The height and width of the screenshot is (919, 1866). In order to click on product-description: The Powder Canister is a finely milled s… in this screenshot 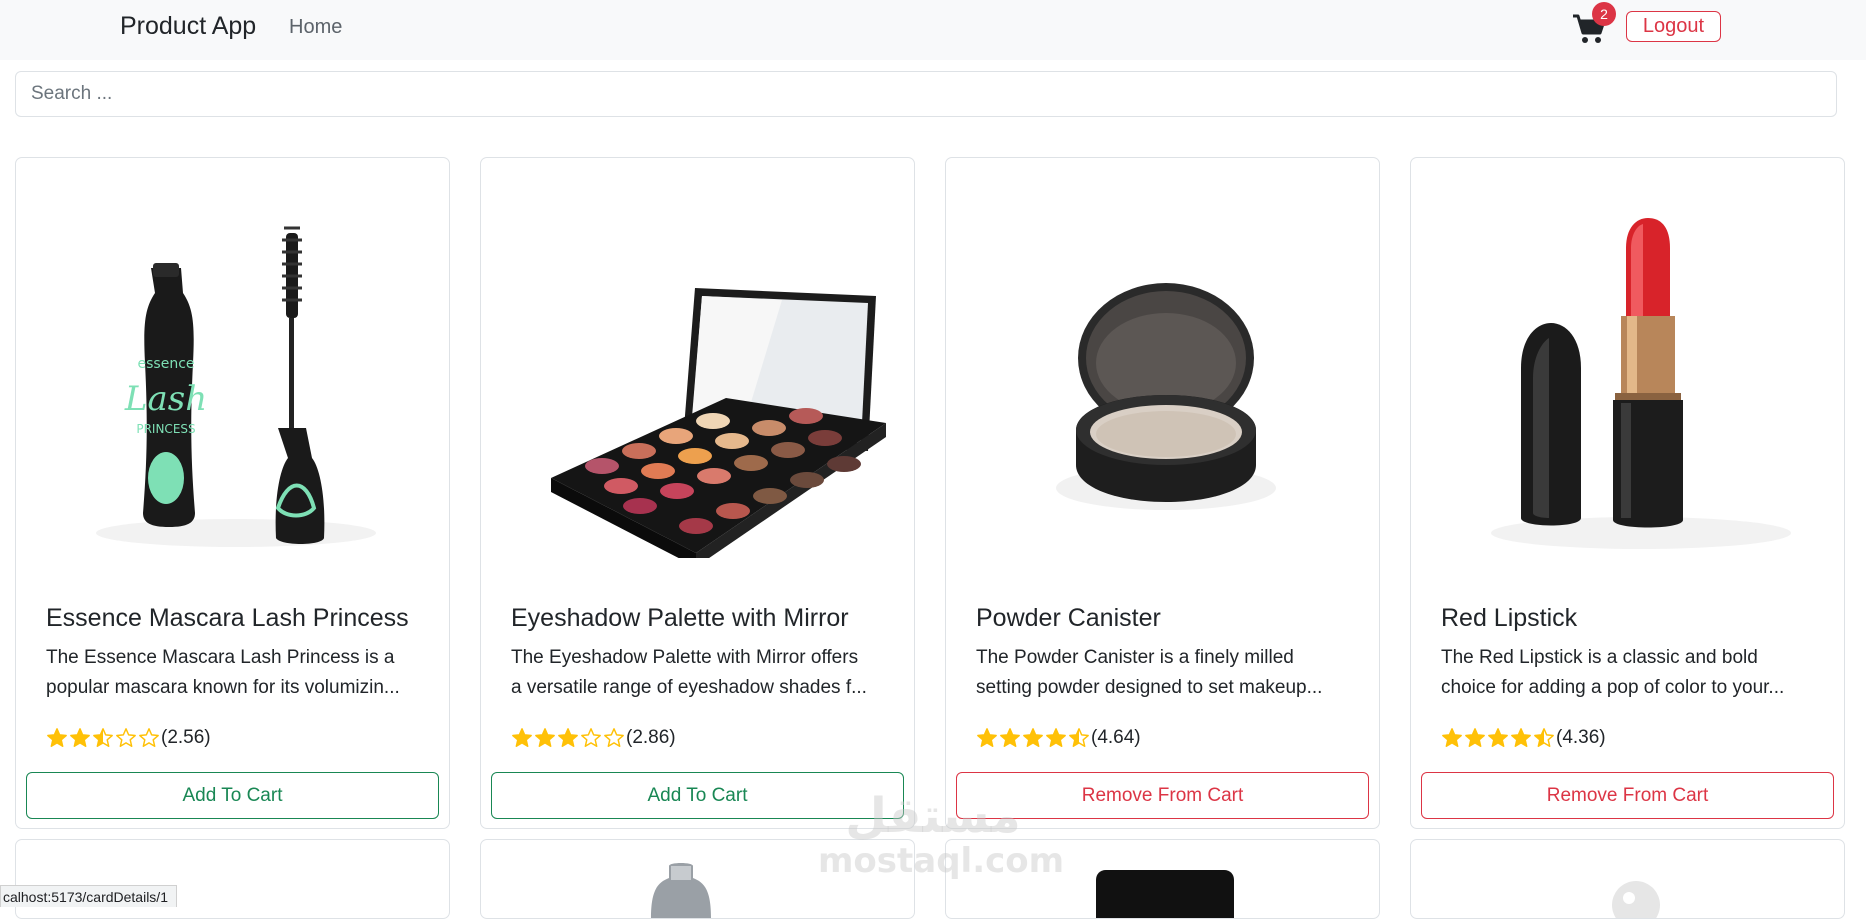, I will do `click(1149, 672)`.